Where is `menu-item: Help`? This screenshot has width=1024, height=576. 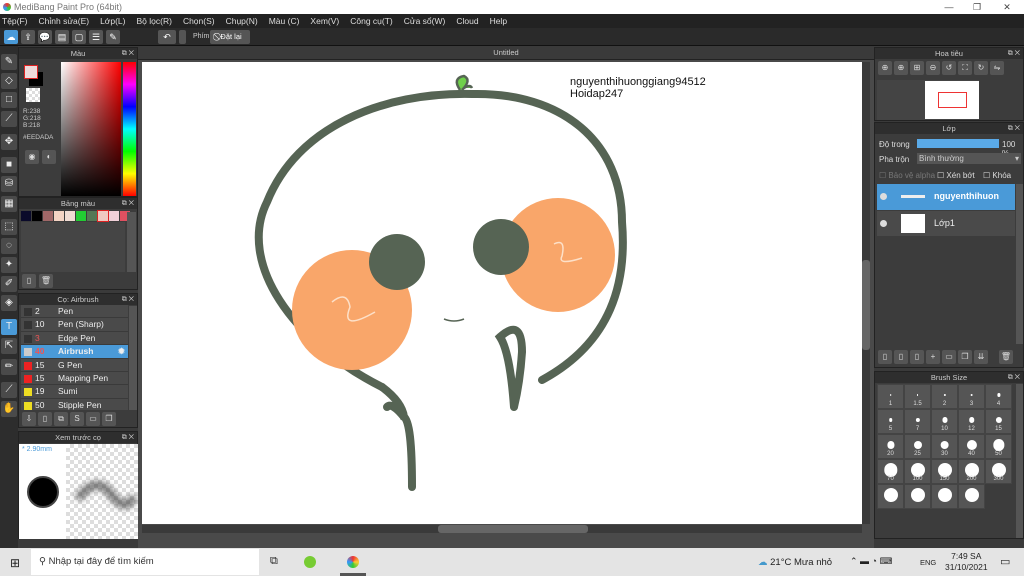 menu-item: Help is located at coordinates (498, 21).